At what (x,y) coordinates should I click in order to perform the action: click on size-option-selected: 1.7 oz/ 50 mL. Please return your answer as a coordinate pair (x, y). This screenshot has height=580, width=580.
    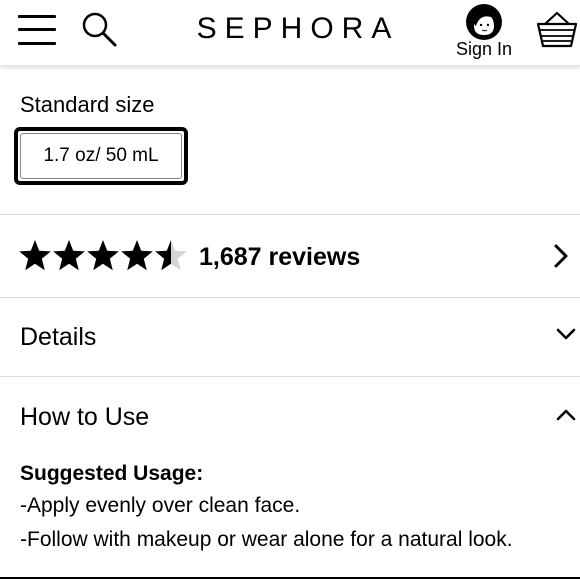
    Looking at the image, I should click on (101, 156).